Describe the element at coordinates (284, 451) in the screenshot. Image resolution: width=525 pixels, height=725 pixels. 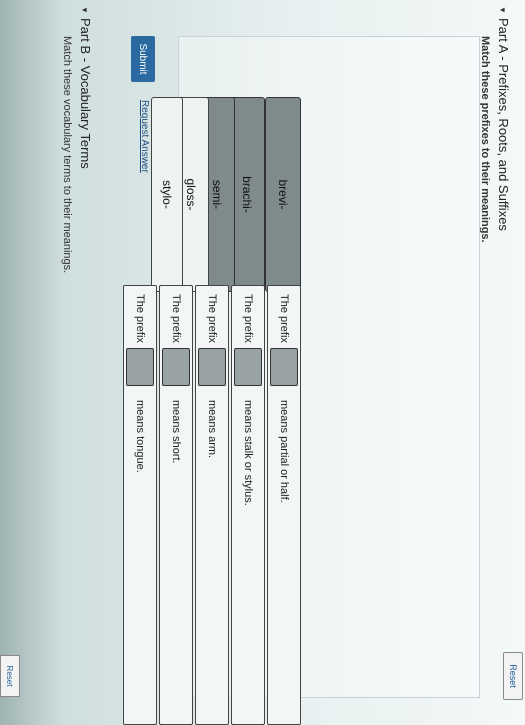
I see `row-meaning: means partial or half.` at that location.